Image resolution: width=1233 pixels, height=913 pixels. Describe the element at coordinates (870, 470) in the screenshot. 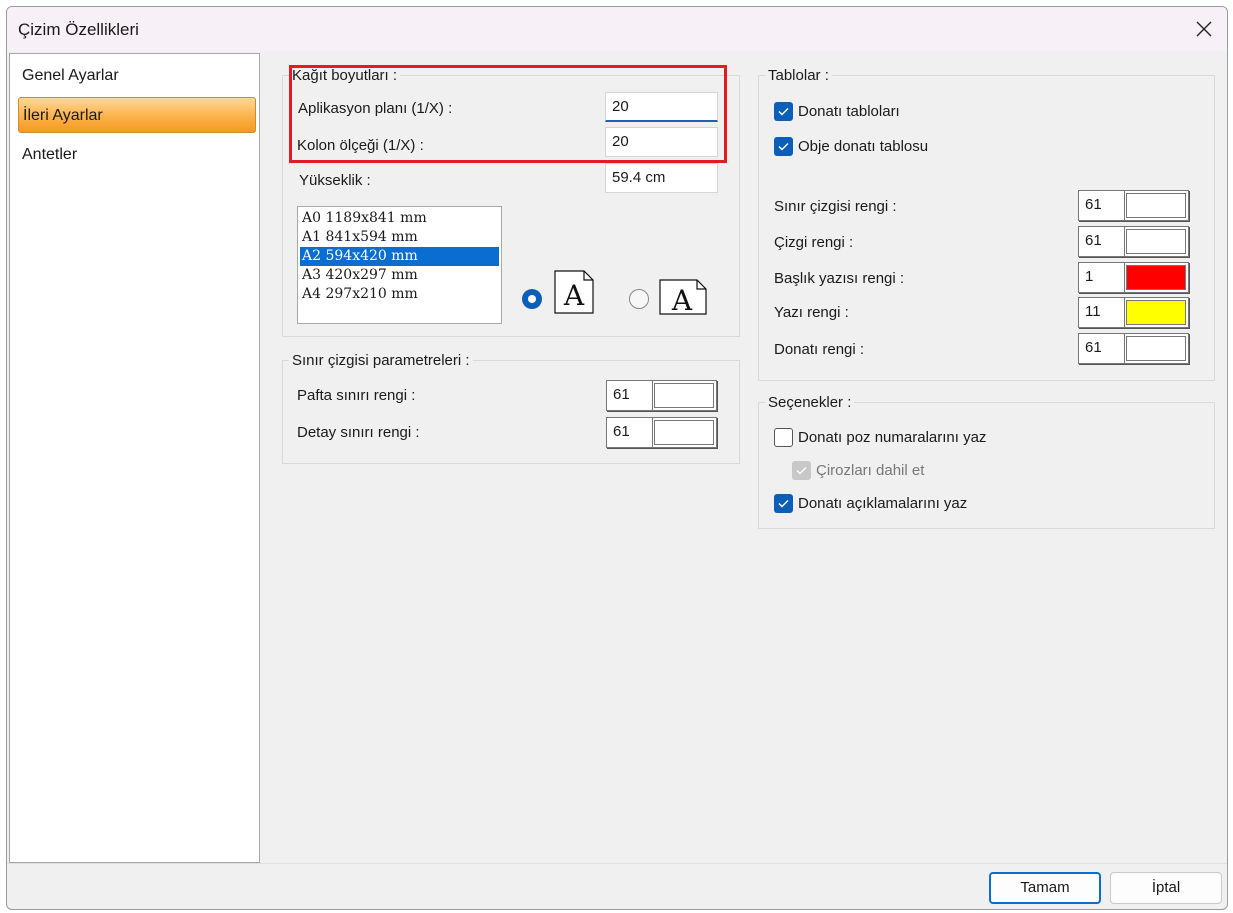

I see `include-stirrups-label: Çirozları dahil et` at that location.